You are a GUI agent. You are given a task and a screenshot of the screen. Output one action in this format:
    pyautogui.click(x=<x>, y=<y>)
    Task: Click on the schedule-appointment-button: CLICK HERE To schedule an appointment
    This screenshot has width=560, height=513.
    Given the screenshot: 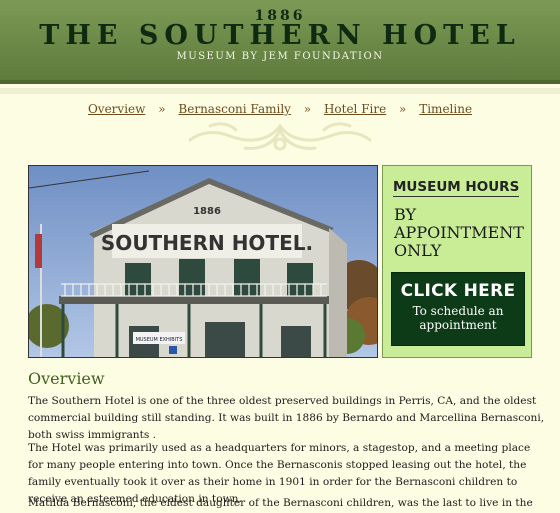 What is the action you would take?
    pyautogui.click(x=458, y=309)
    